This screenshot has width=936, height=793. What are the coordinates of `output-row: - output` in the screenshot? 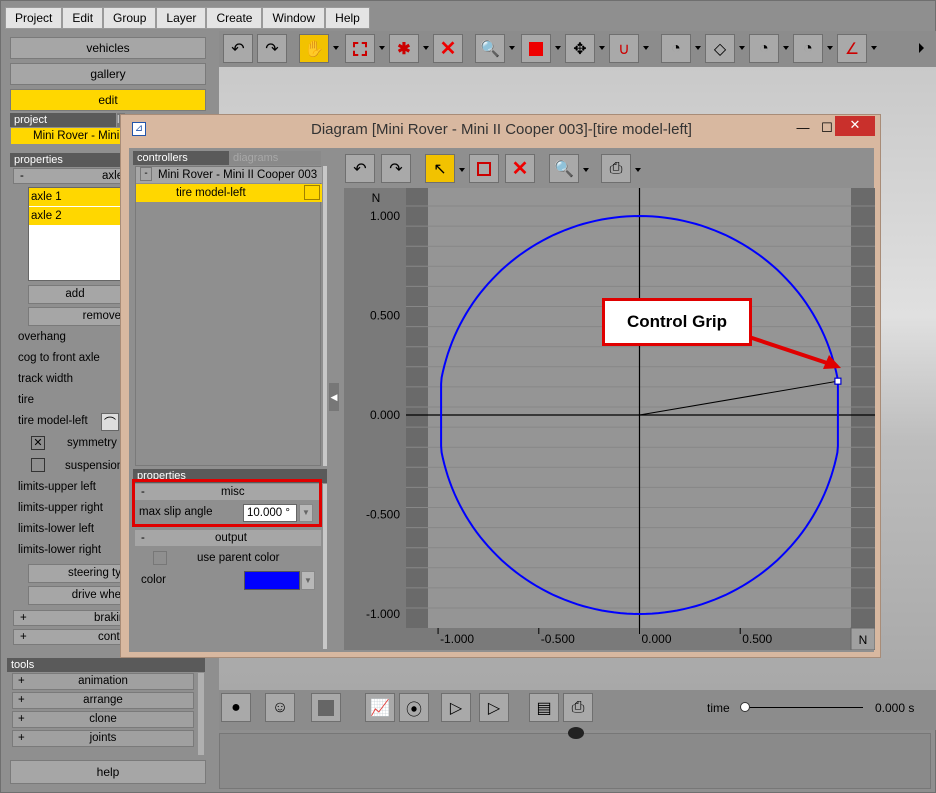 It's located at (228, 538).